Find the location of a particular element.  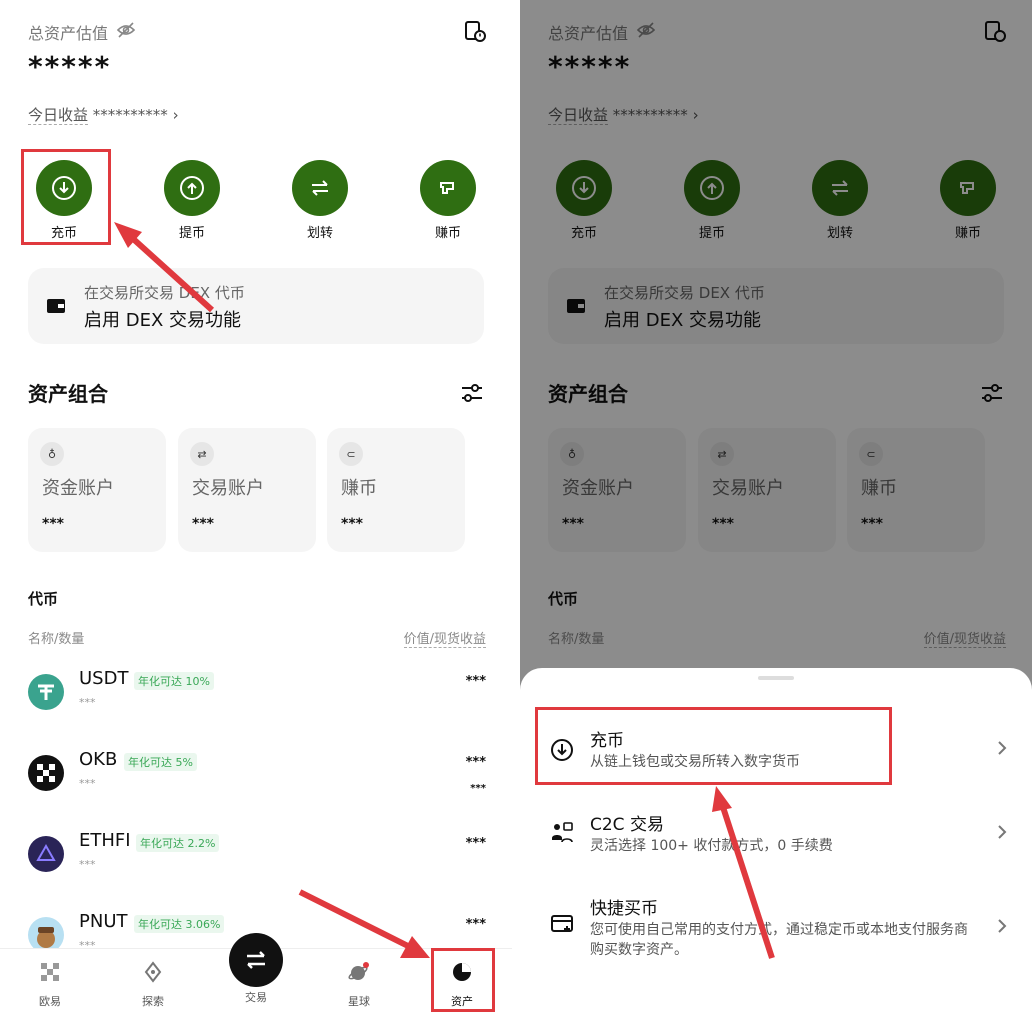

panel-divider is located at coordinates (516, 514).